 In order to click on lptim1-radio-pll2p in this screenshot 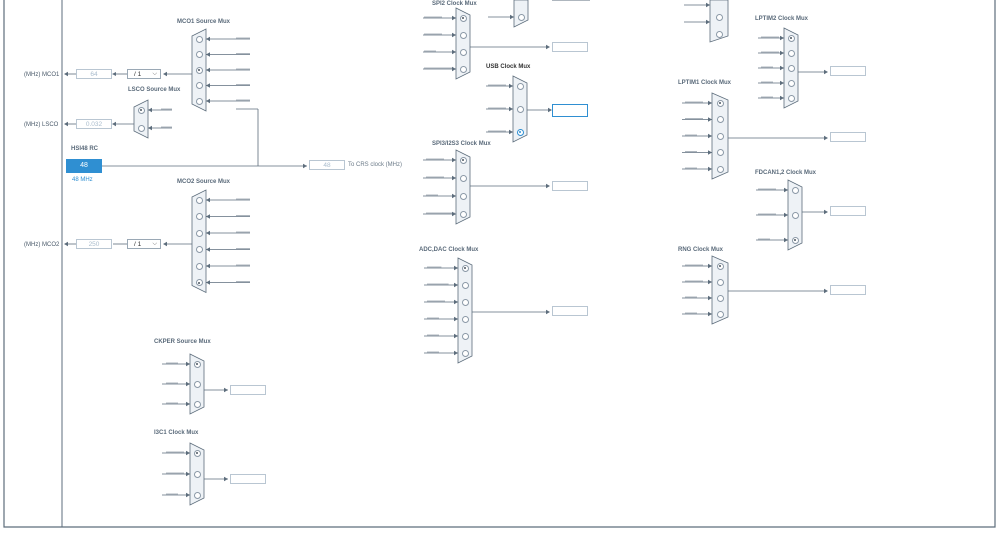, I will do `click(720, 119)`.